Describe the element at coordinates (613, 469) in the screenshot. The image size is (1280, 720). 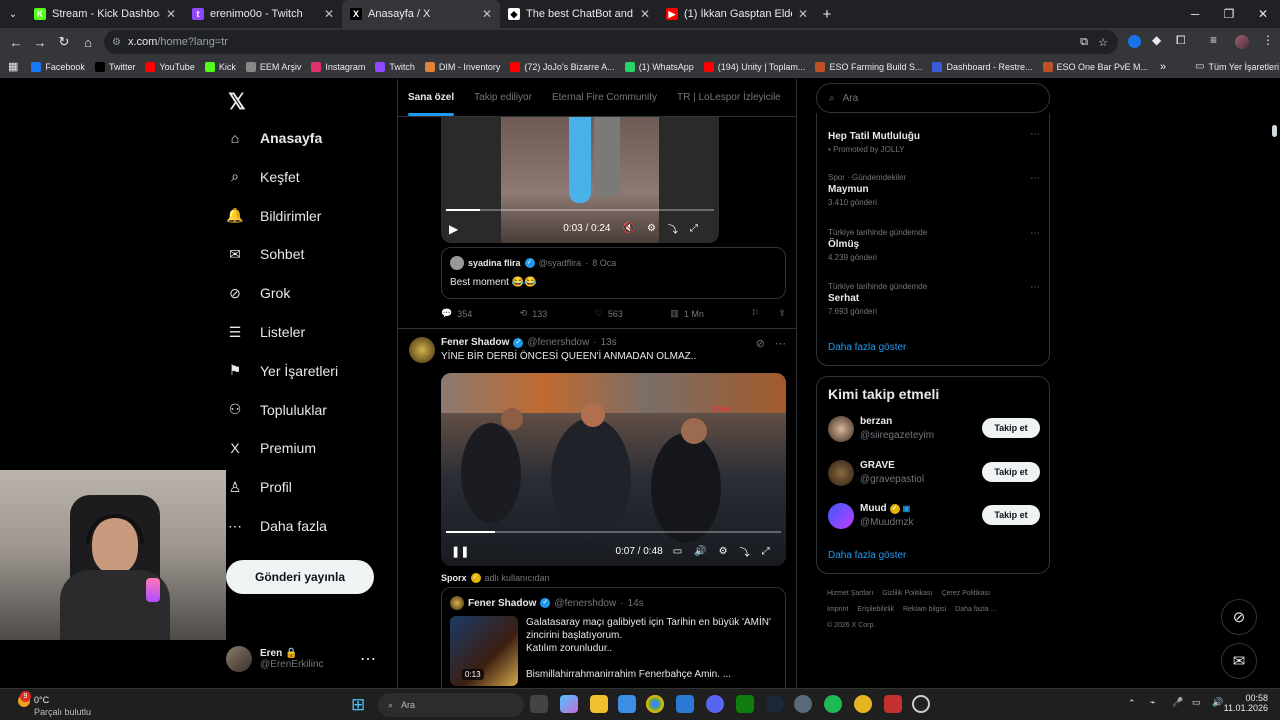
I see `post2-video: DHA ❚❚ 0:07 / 0:48 ▭ 🔊 ⚙ ⤵ ⤢` at that location.